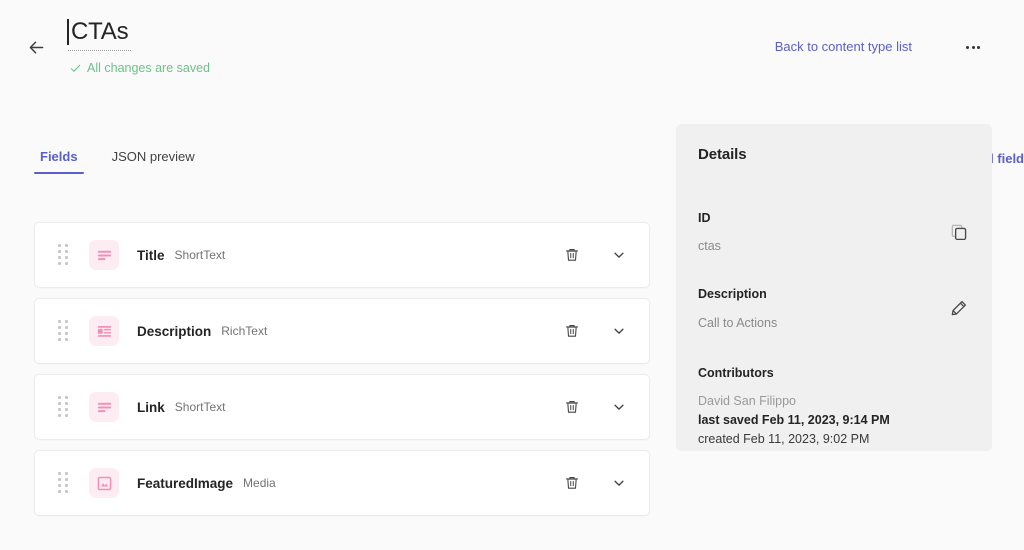 The image size is (1024, 550). Describe the element at coordinates (342, 407) in the screenshot. I see `table-row: Link ShortText` at that location.